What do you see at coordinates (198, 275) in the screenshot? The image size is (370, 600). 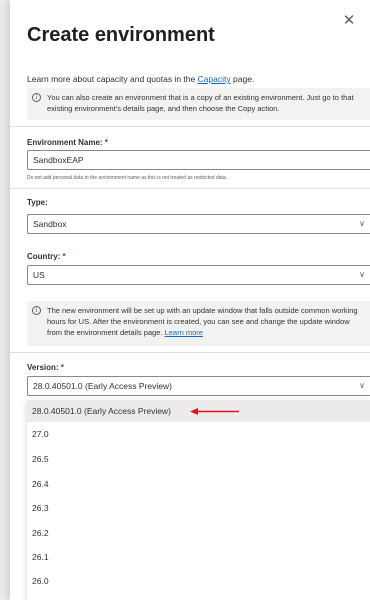 I see `country-select: US ∨` at bounding box center [198, 275].